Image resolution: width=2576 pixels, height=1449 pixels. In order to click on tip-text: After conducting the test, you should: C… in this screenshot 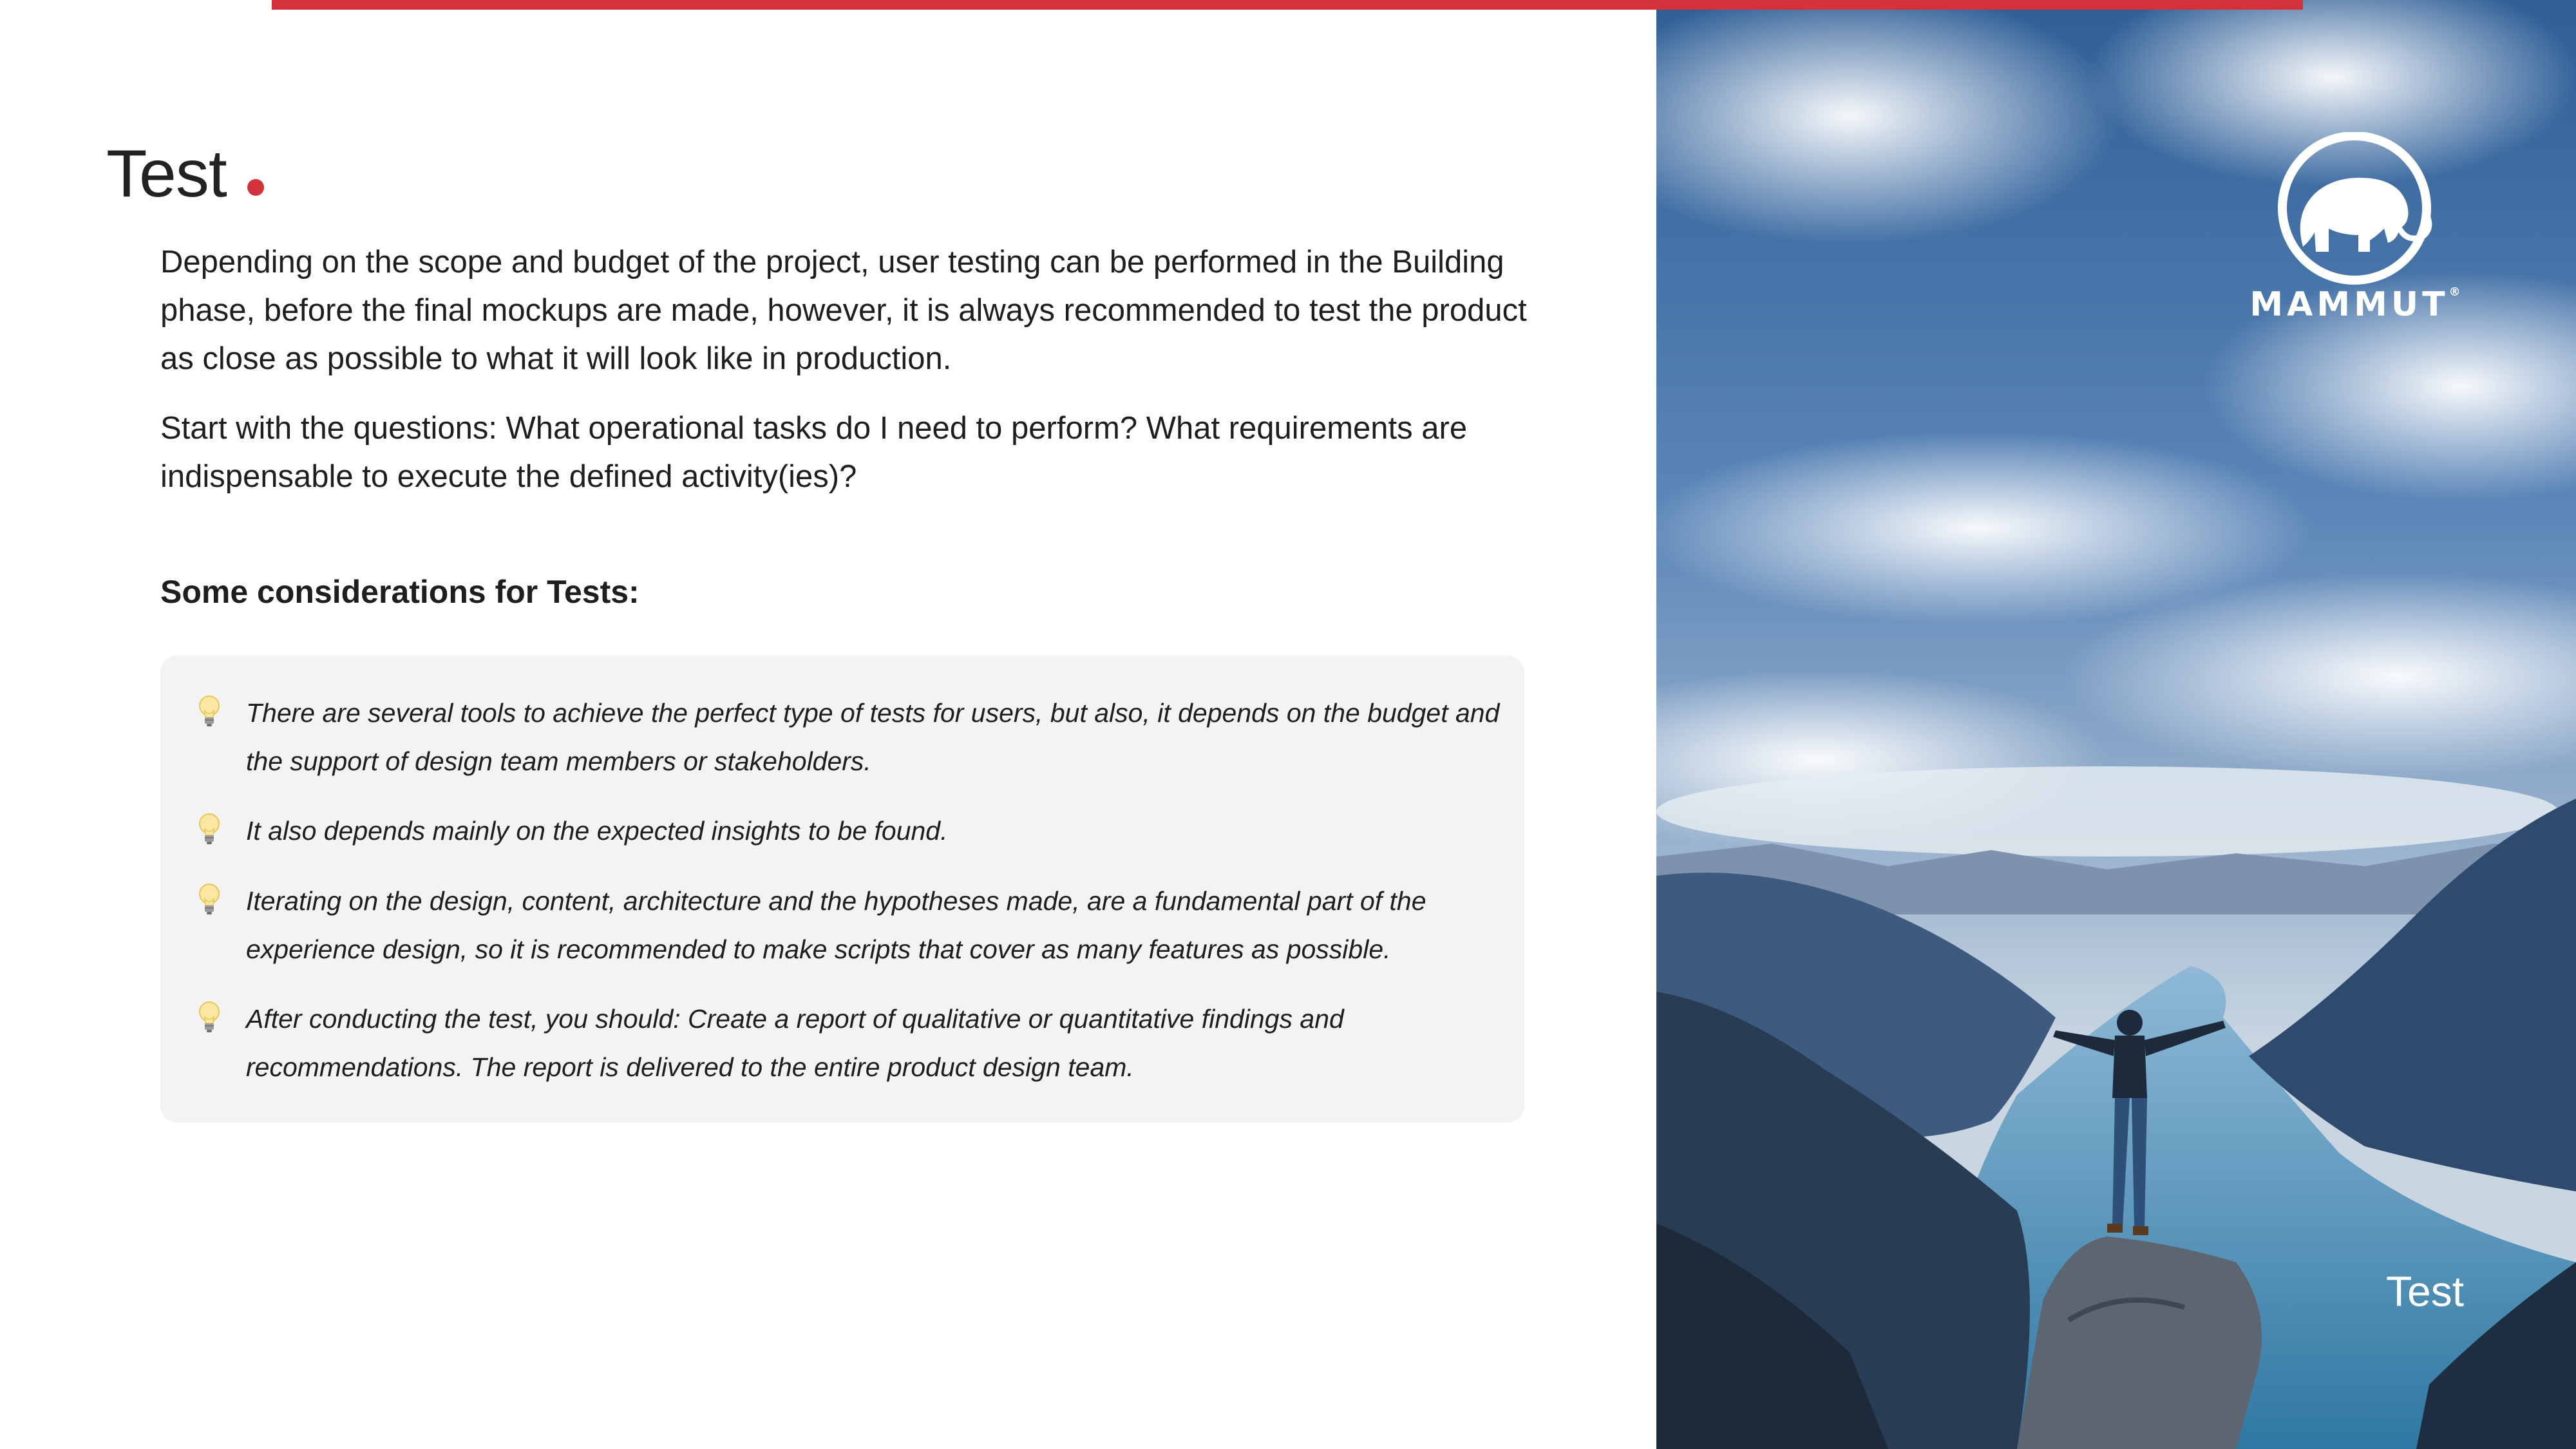, I will do `click(795, 1043)`.